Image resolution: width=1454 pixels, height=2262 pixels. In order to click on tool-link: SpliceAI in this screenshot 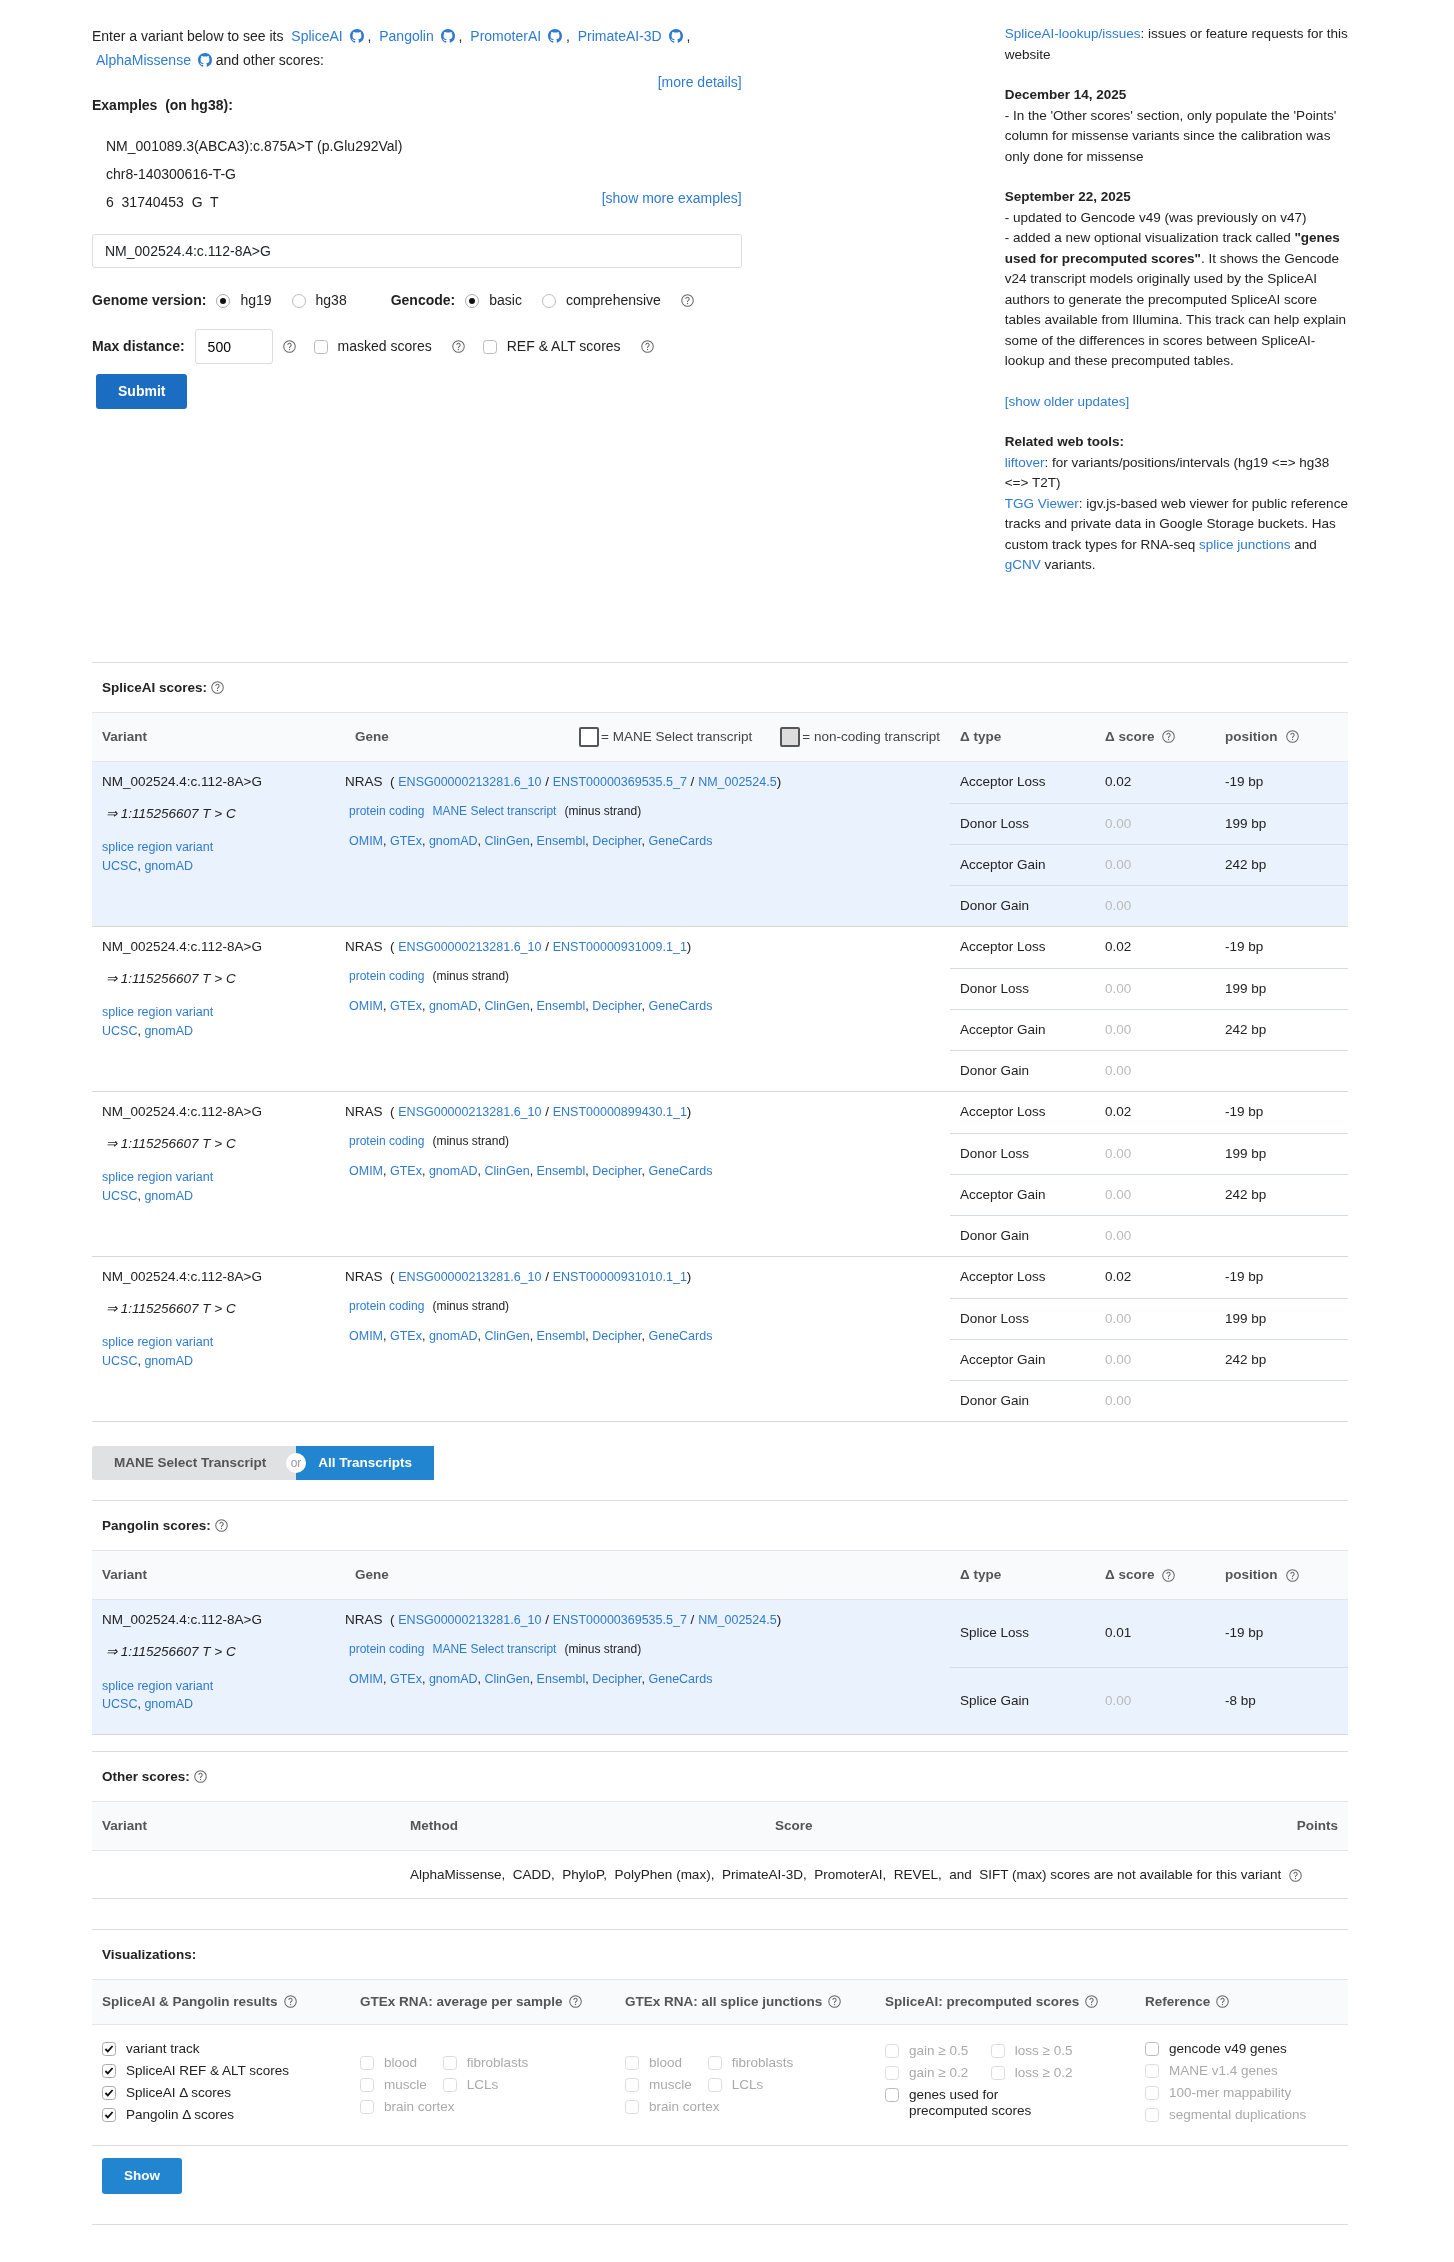, I will do `click(327, 36)`.